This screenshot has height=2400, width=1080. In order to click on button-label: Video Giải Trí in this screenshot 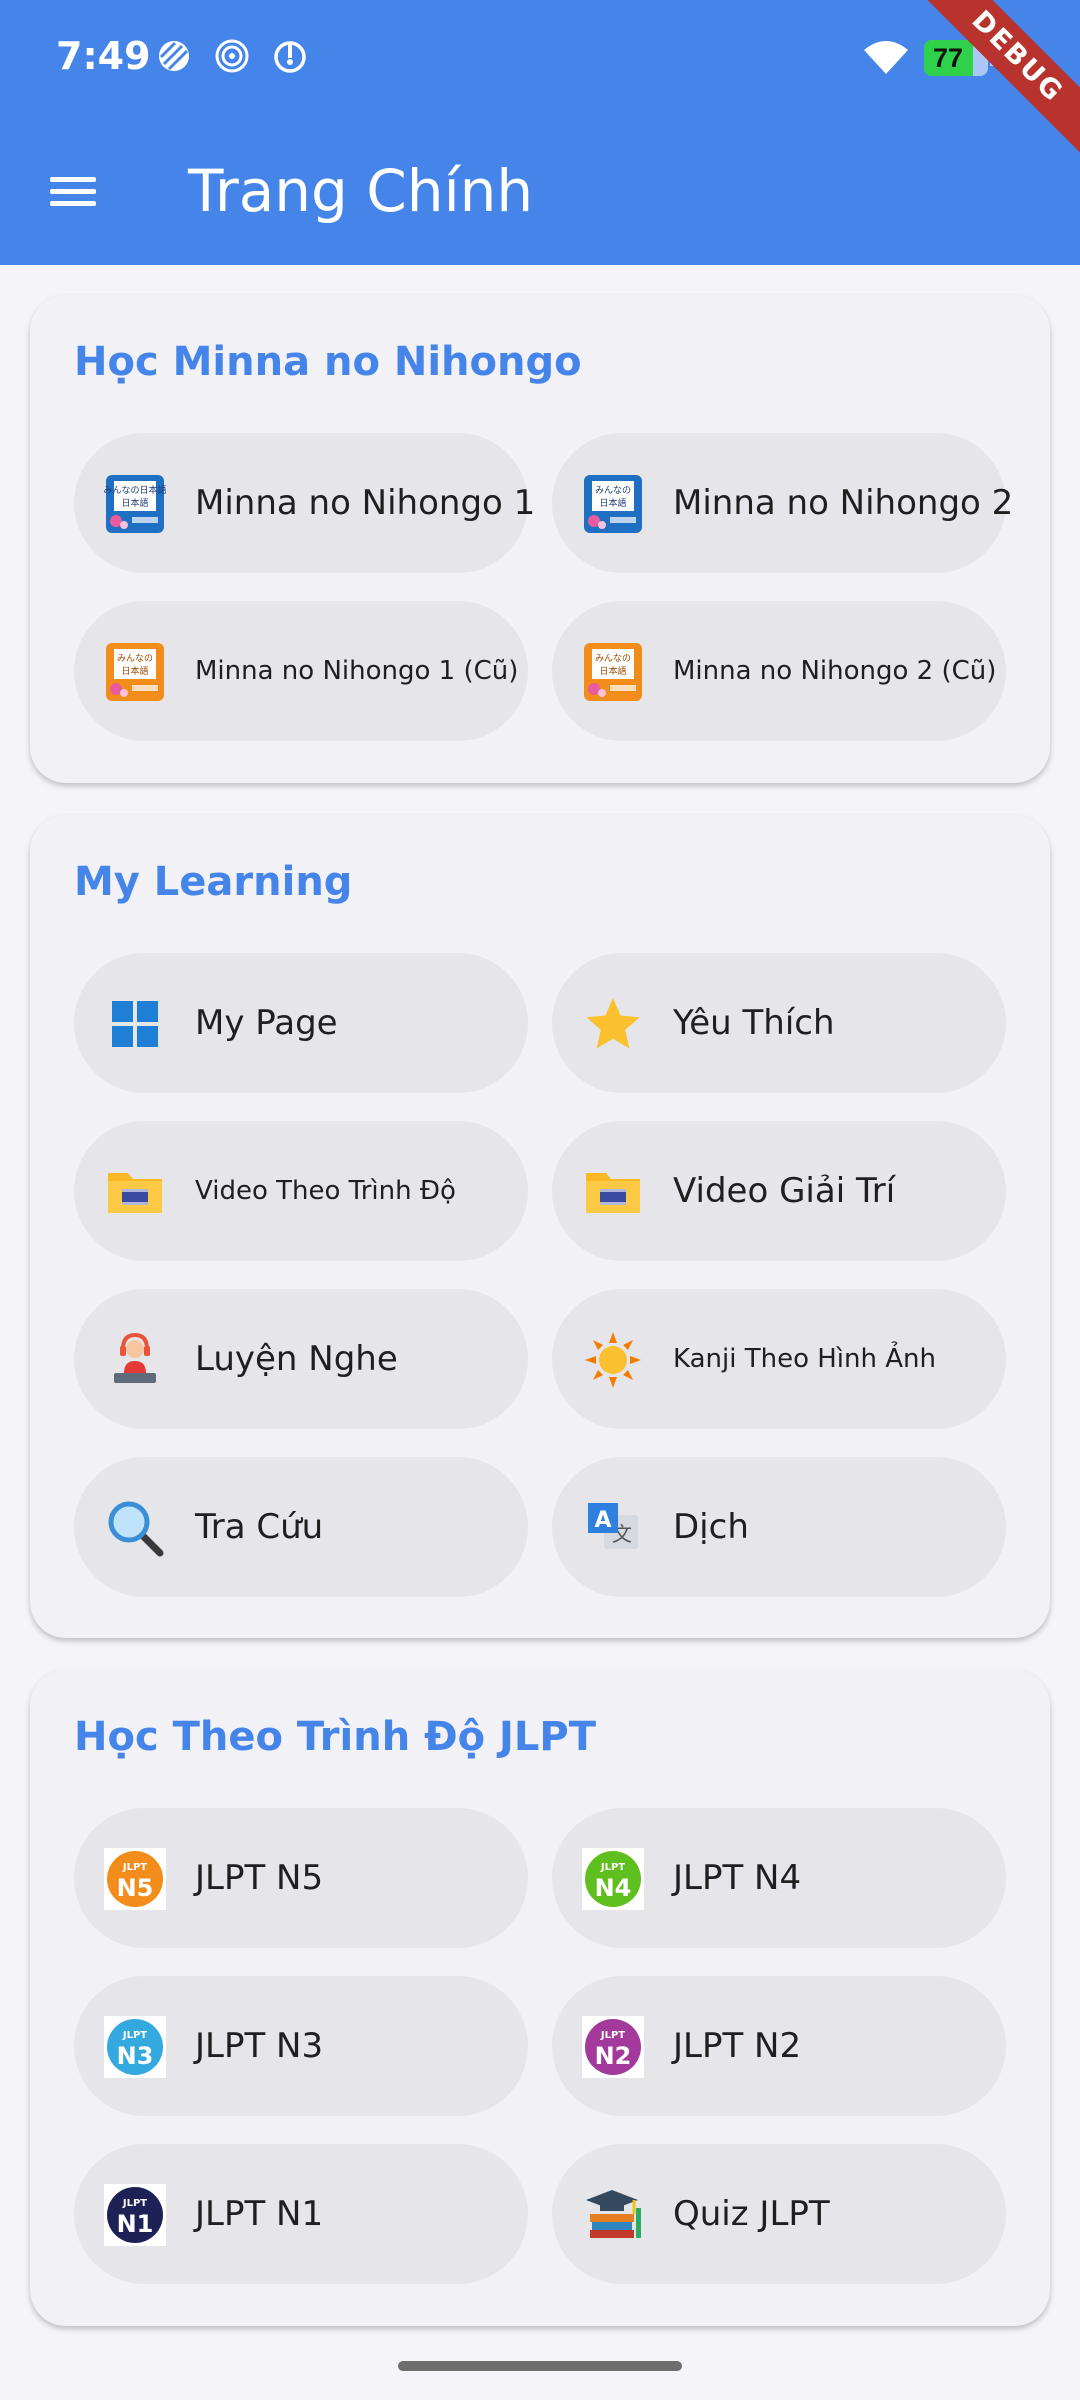, I will do `click(784, 1191)`.